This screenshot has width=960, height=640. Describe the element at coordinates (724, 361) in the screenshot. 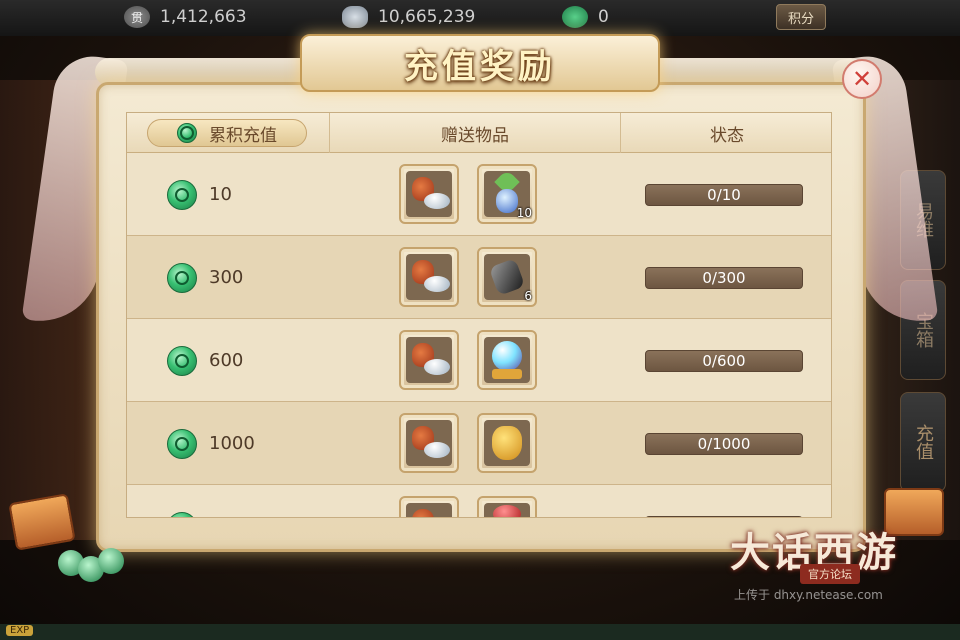

I see `progress-status: 0/600` at that location.